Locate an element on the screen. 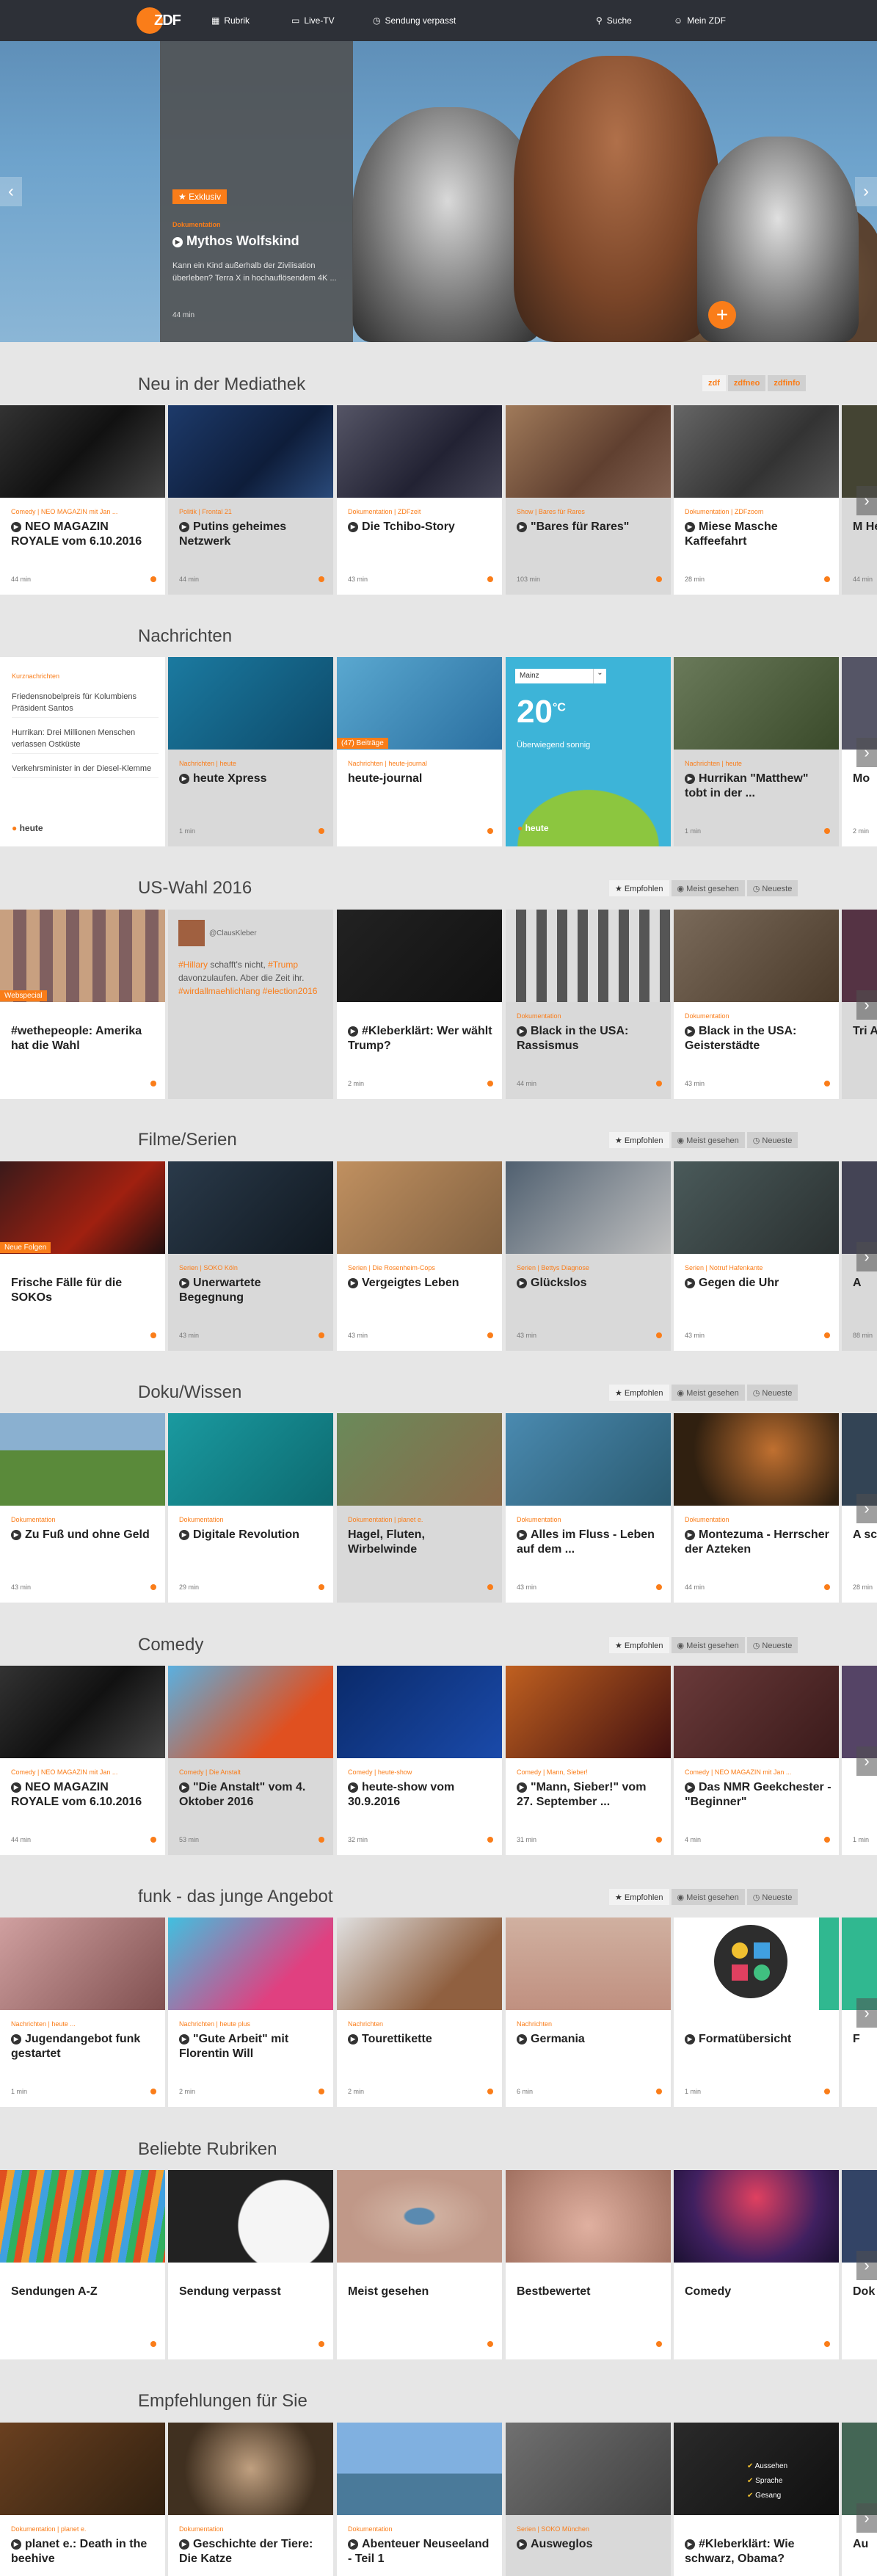 This screenshot has width=877, height=2576. hashtag: #Trump is located at coordinates (283, 965).